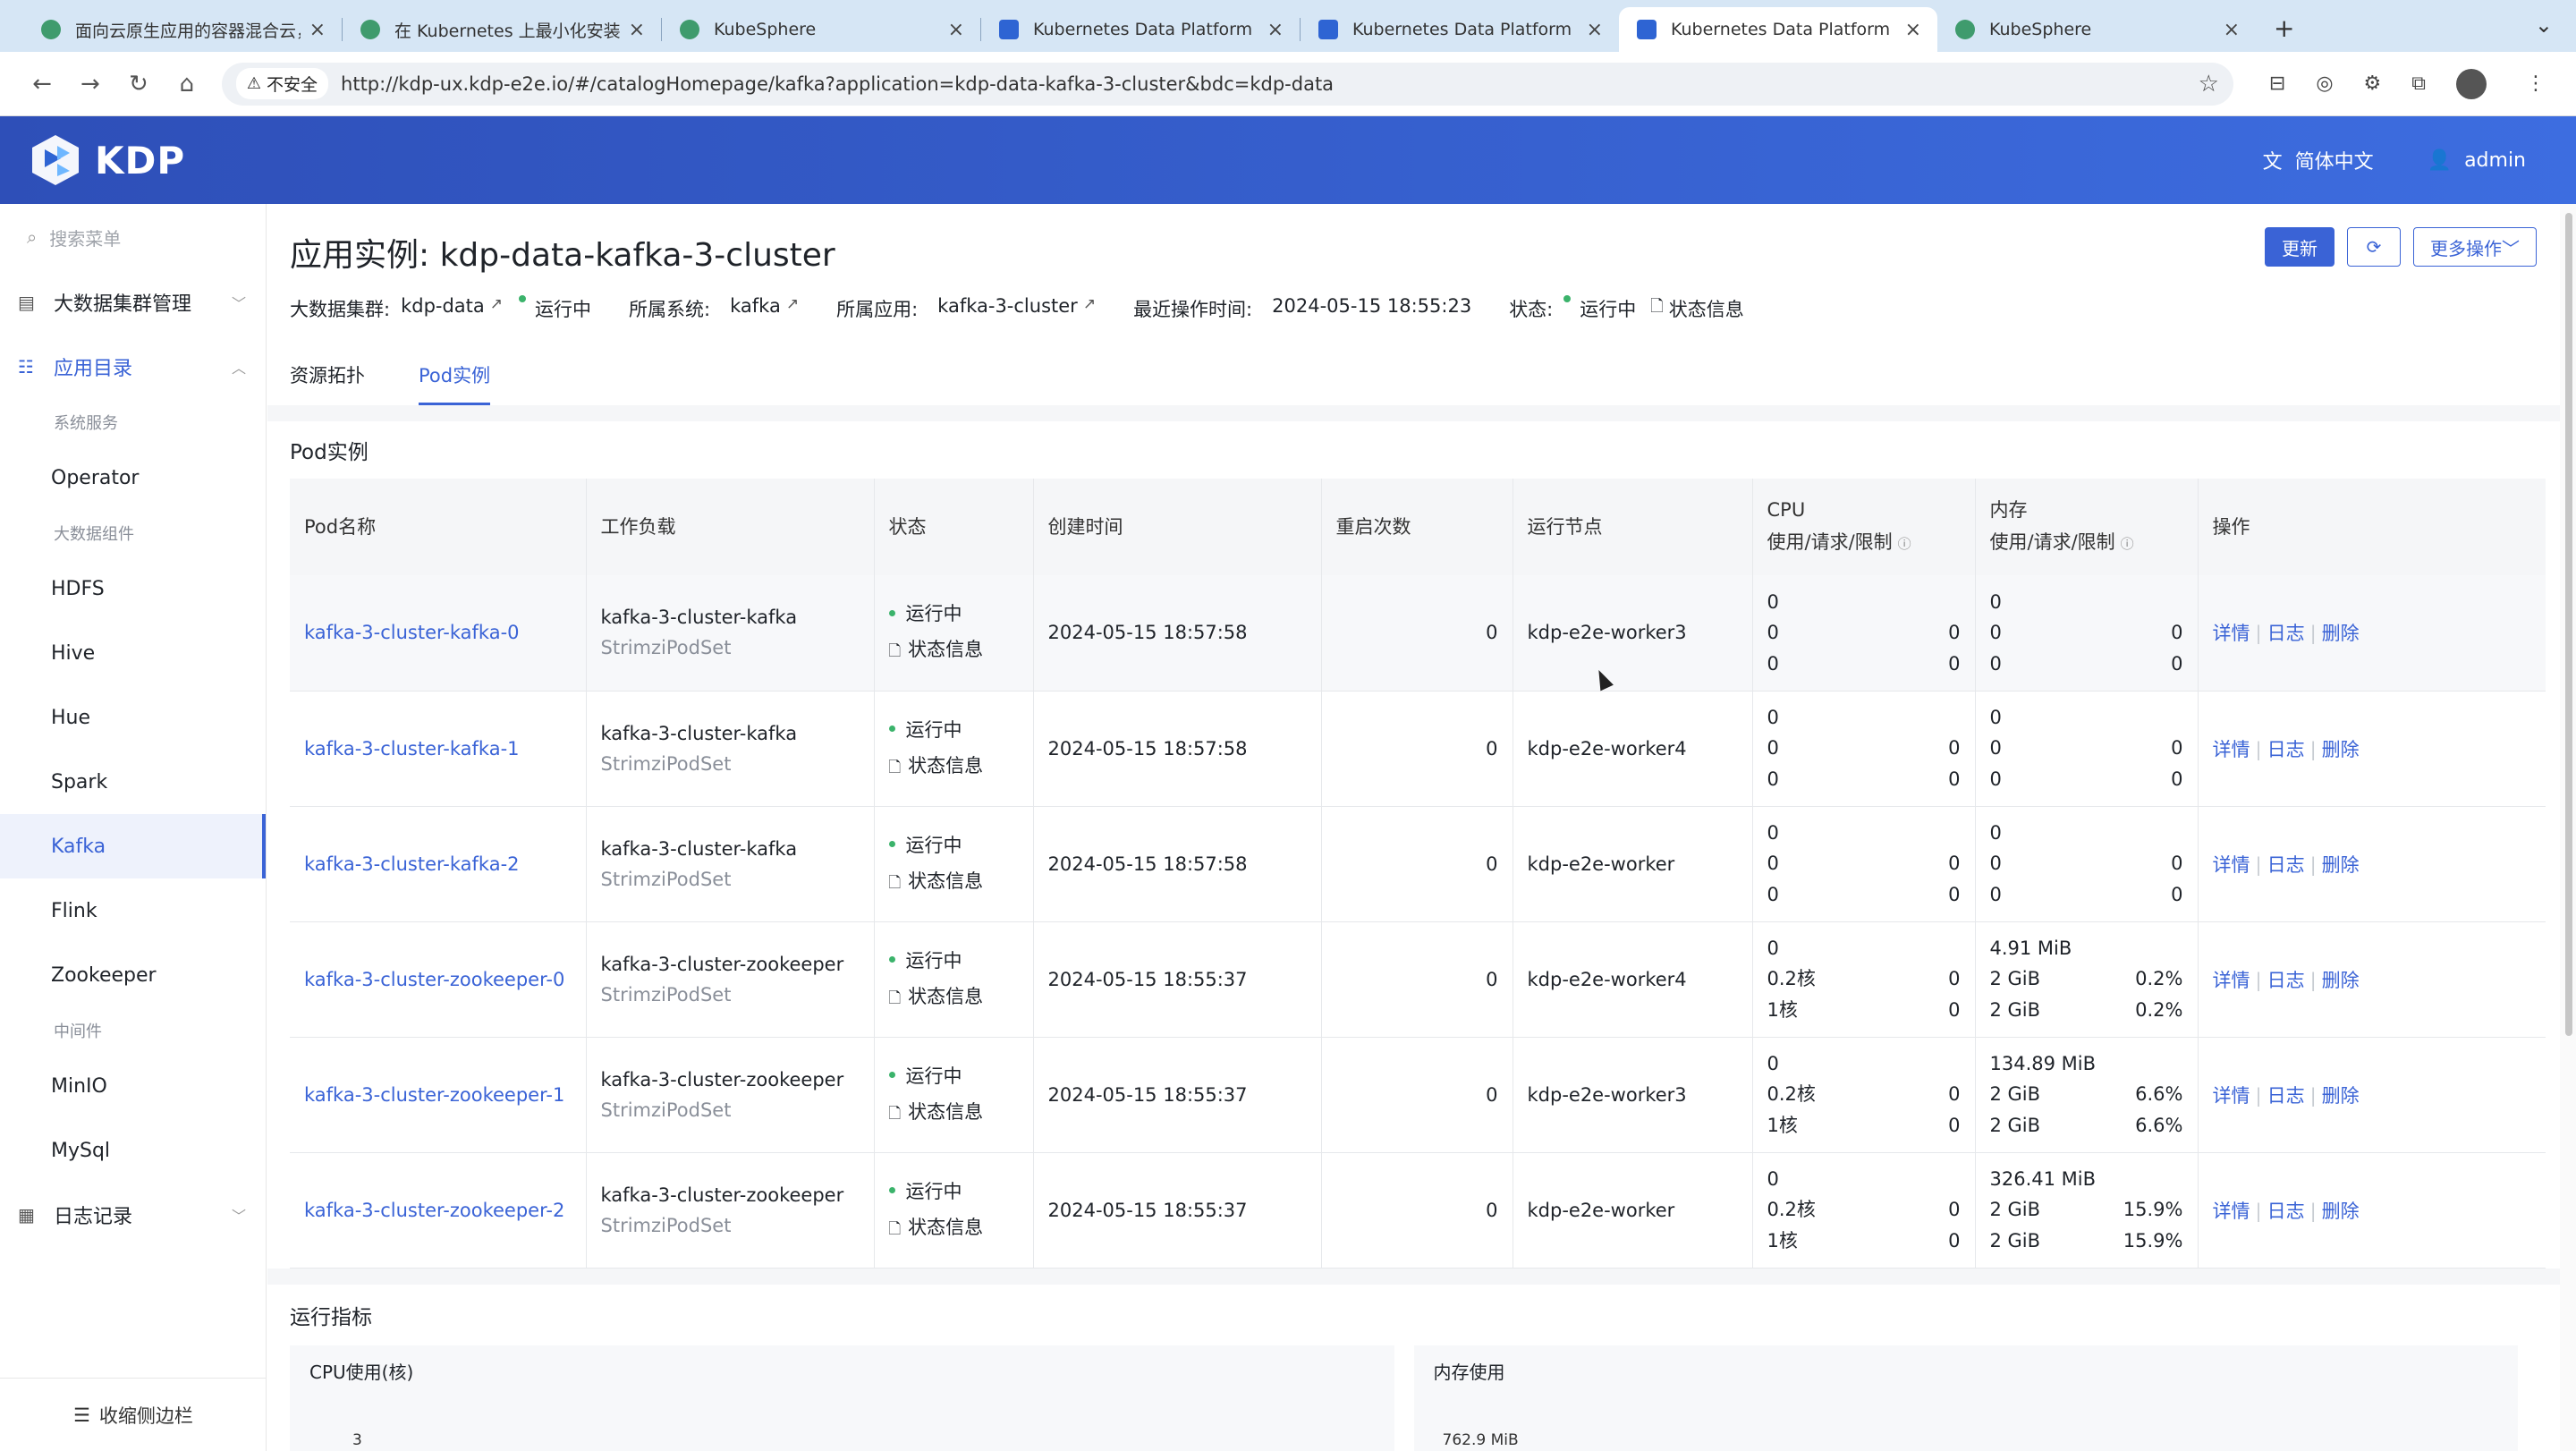  What do you see at coordinates (2418, 83) in the screenshot?
I see `extensions-puzzle-icon: ⧉` at bounding box center [2418, 83].